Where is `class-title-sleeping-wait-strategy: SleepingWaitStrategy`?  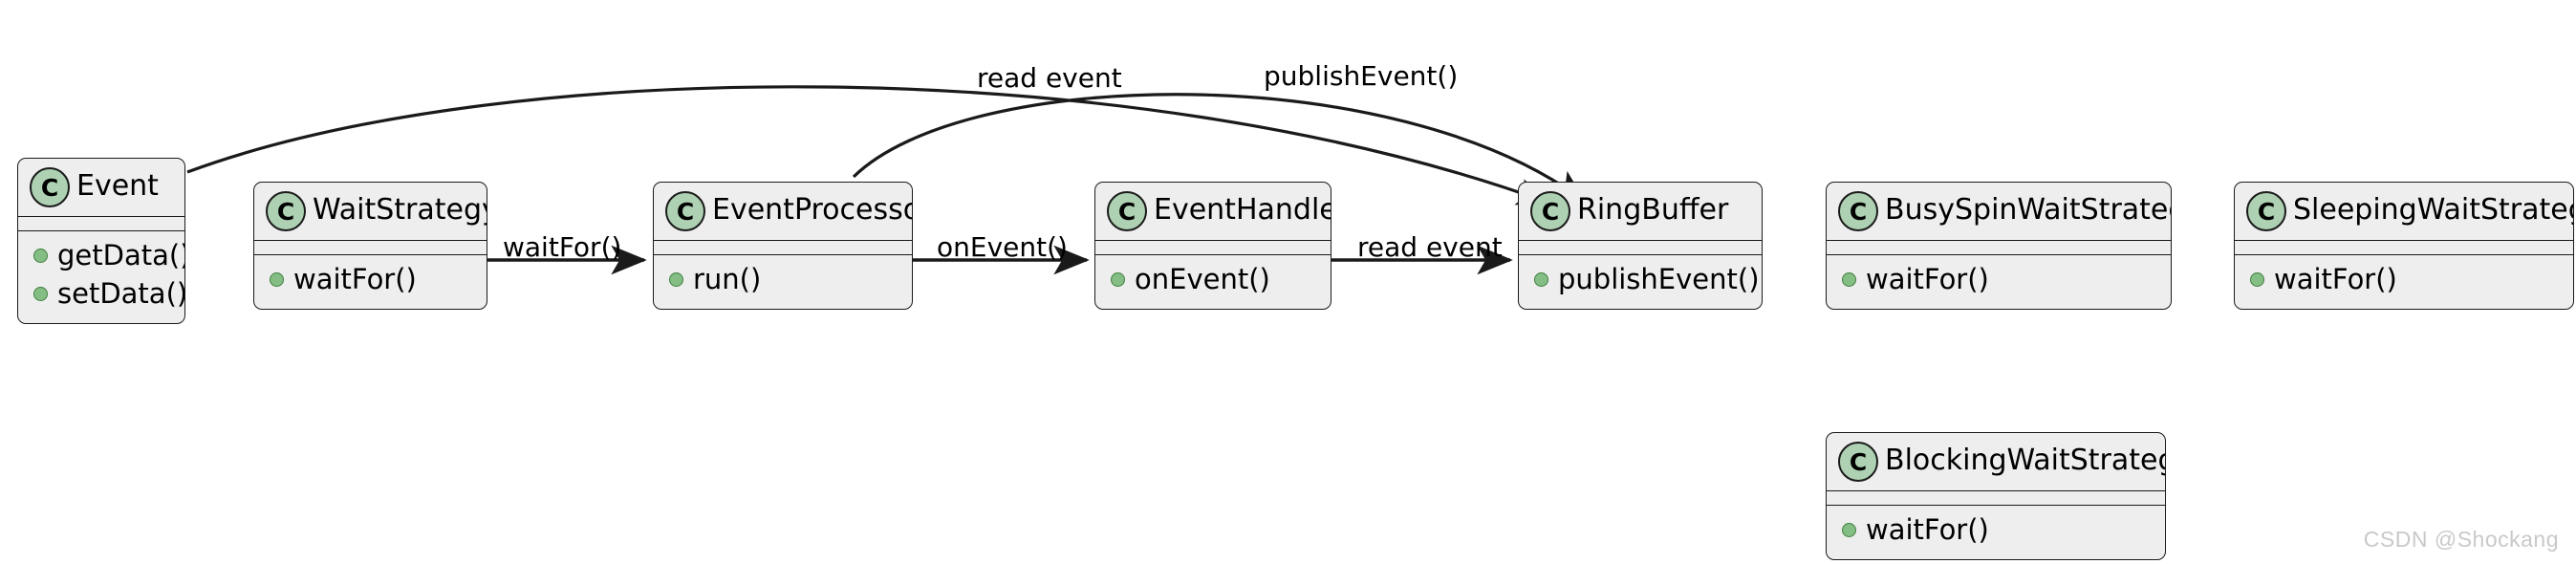
class-title-sleeping-wait-strategy: SleepingWaitStrategy is located at coordinates (2433, 210).